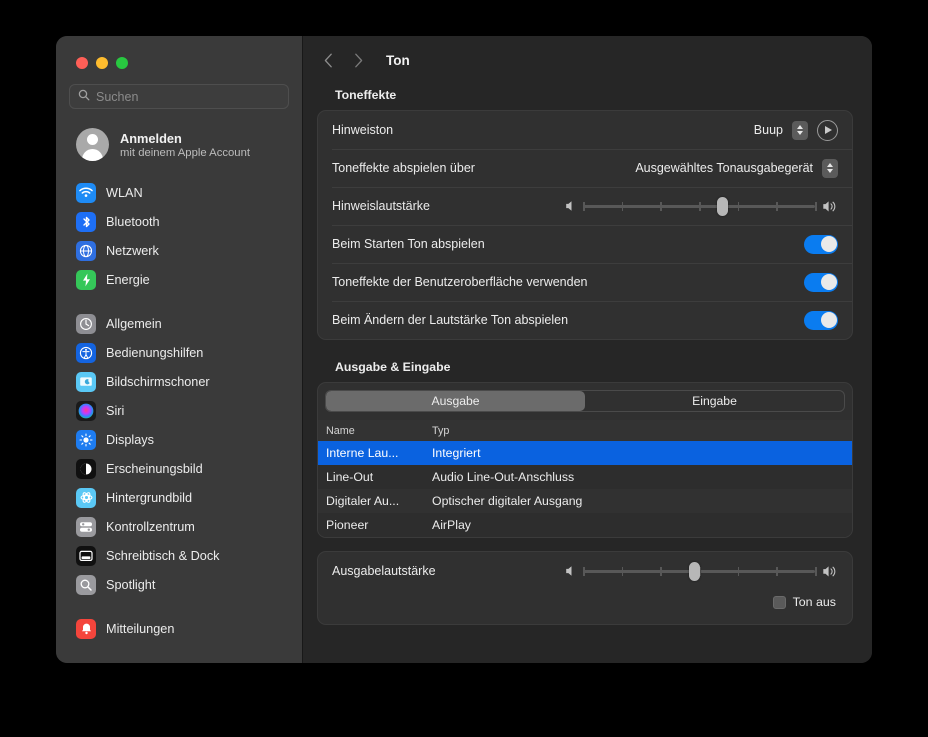 This screenshot has height=737, width=928. Describe the element at coordinates (179, 323) in the screenshot. I see `sidebar-item-allgemein: Allgemein` at that location.